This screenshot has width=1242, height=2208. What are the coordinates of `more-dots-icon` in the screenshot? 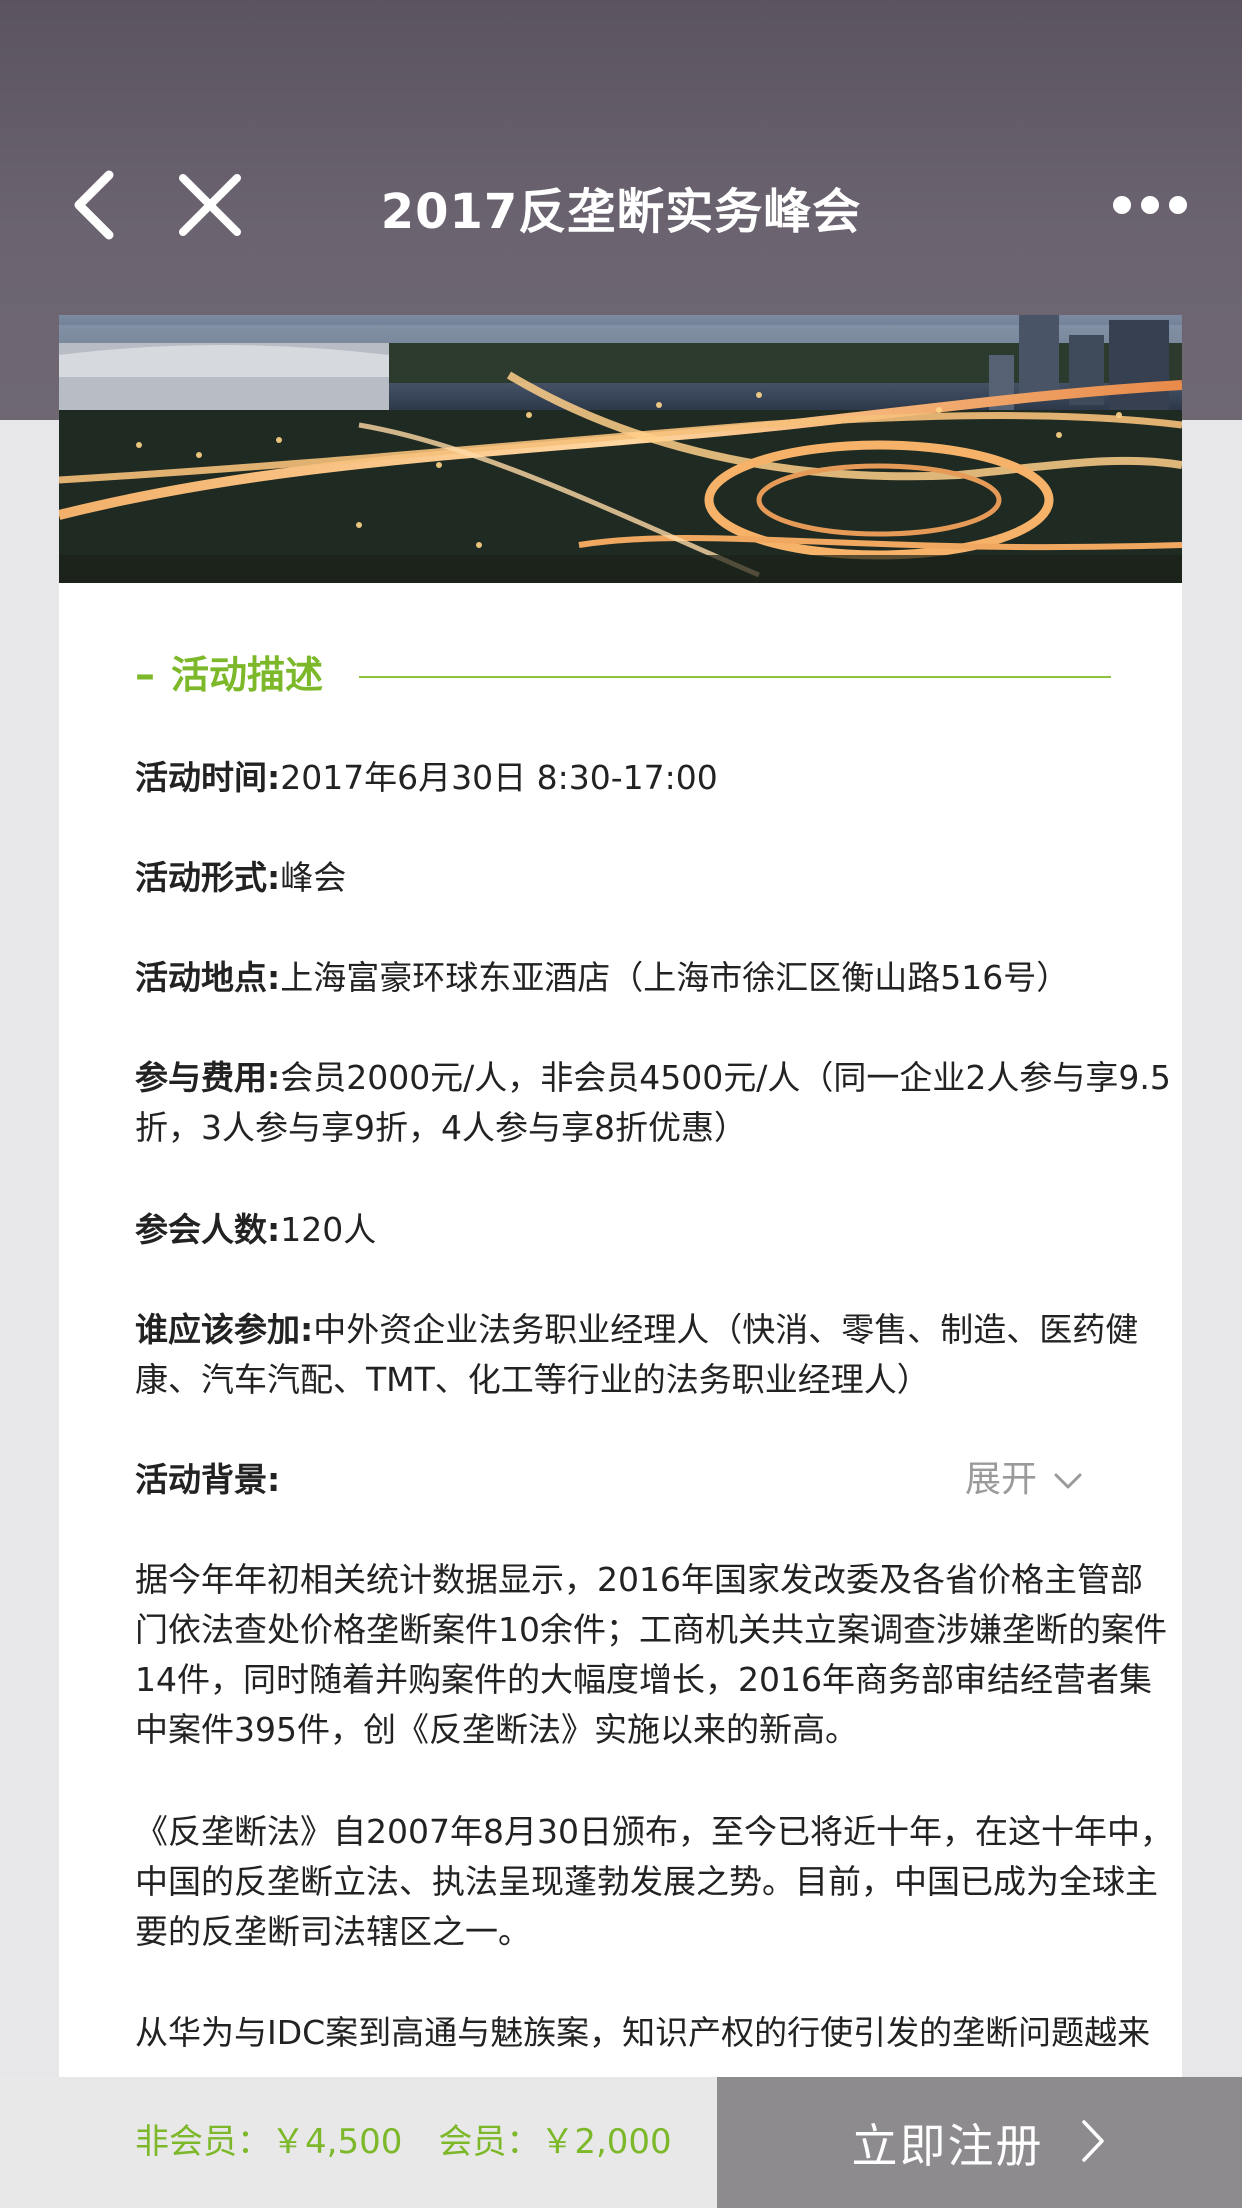 It's located at (1150, 205).